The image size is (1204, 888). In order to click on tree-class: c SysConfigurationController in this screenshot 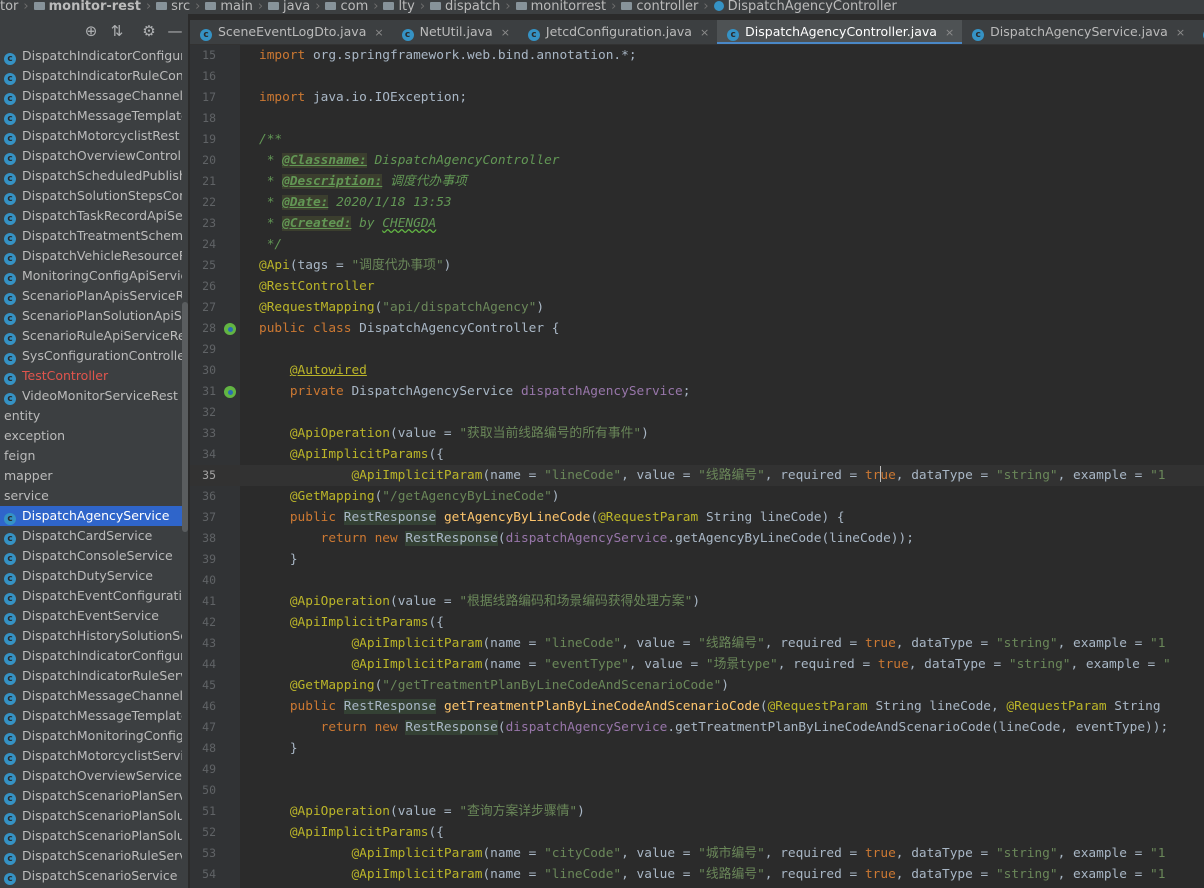, I will do `click(91, 356)`.